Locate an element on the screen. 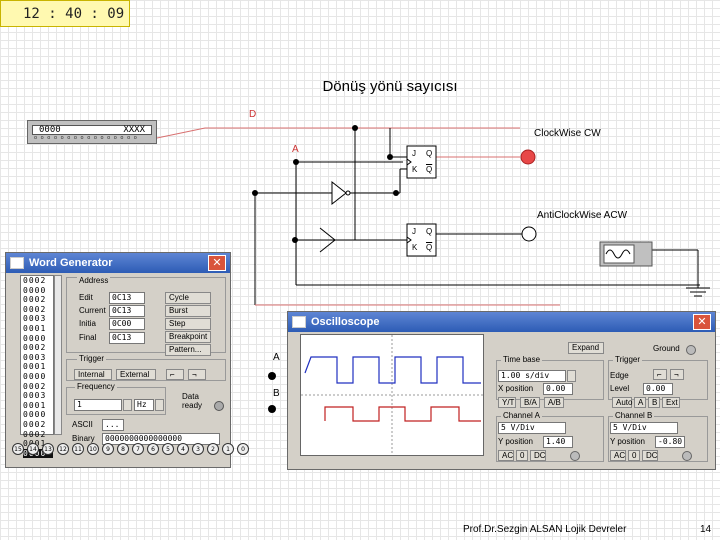 Image resolution: width=720 pixels, height=540 pixels. internal-trigger-button: Internal is located at coordinates (93, 374).